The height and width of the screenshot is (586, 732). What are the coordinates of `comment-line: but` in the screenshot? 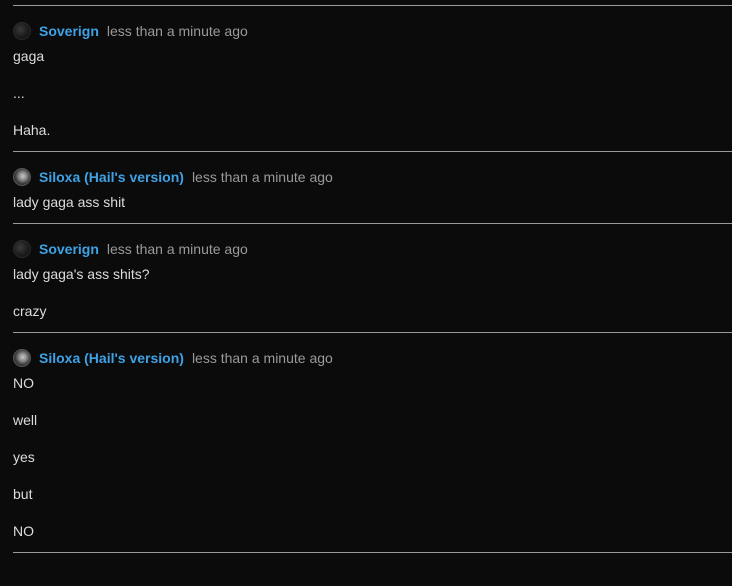 It's located at (23, 494).